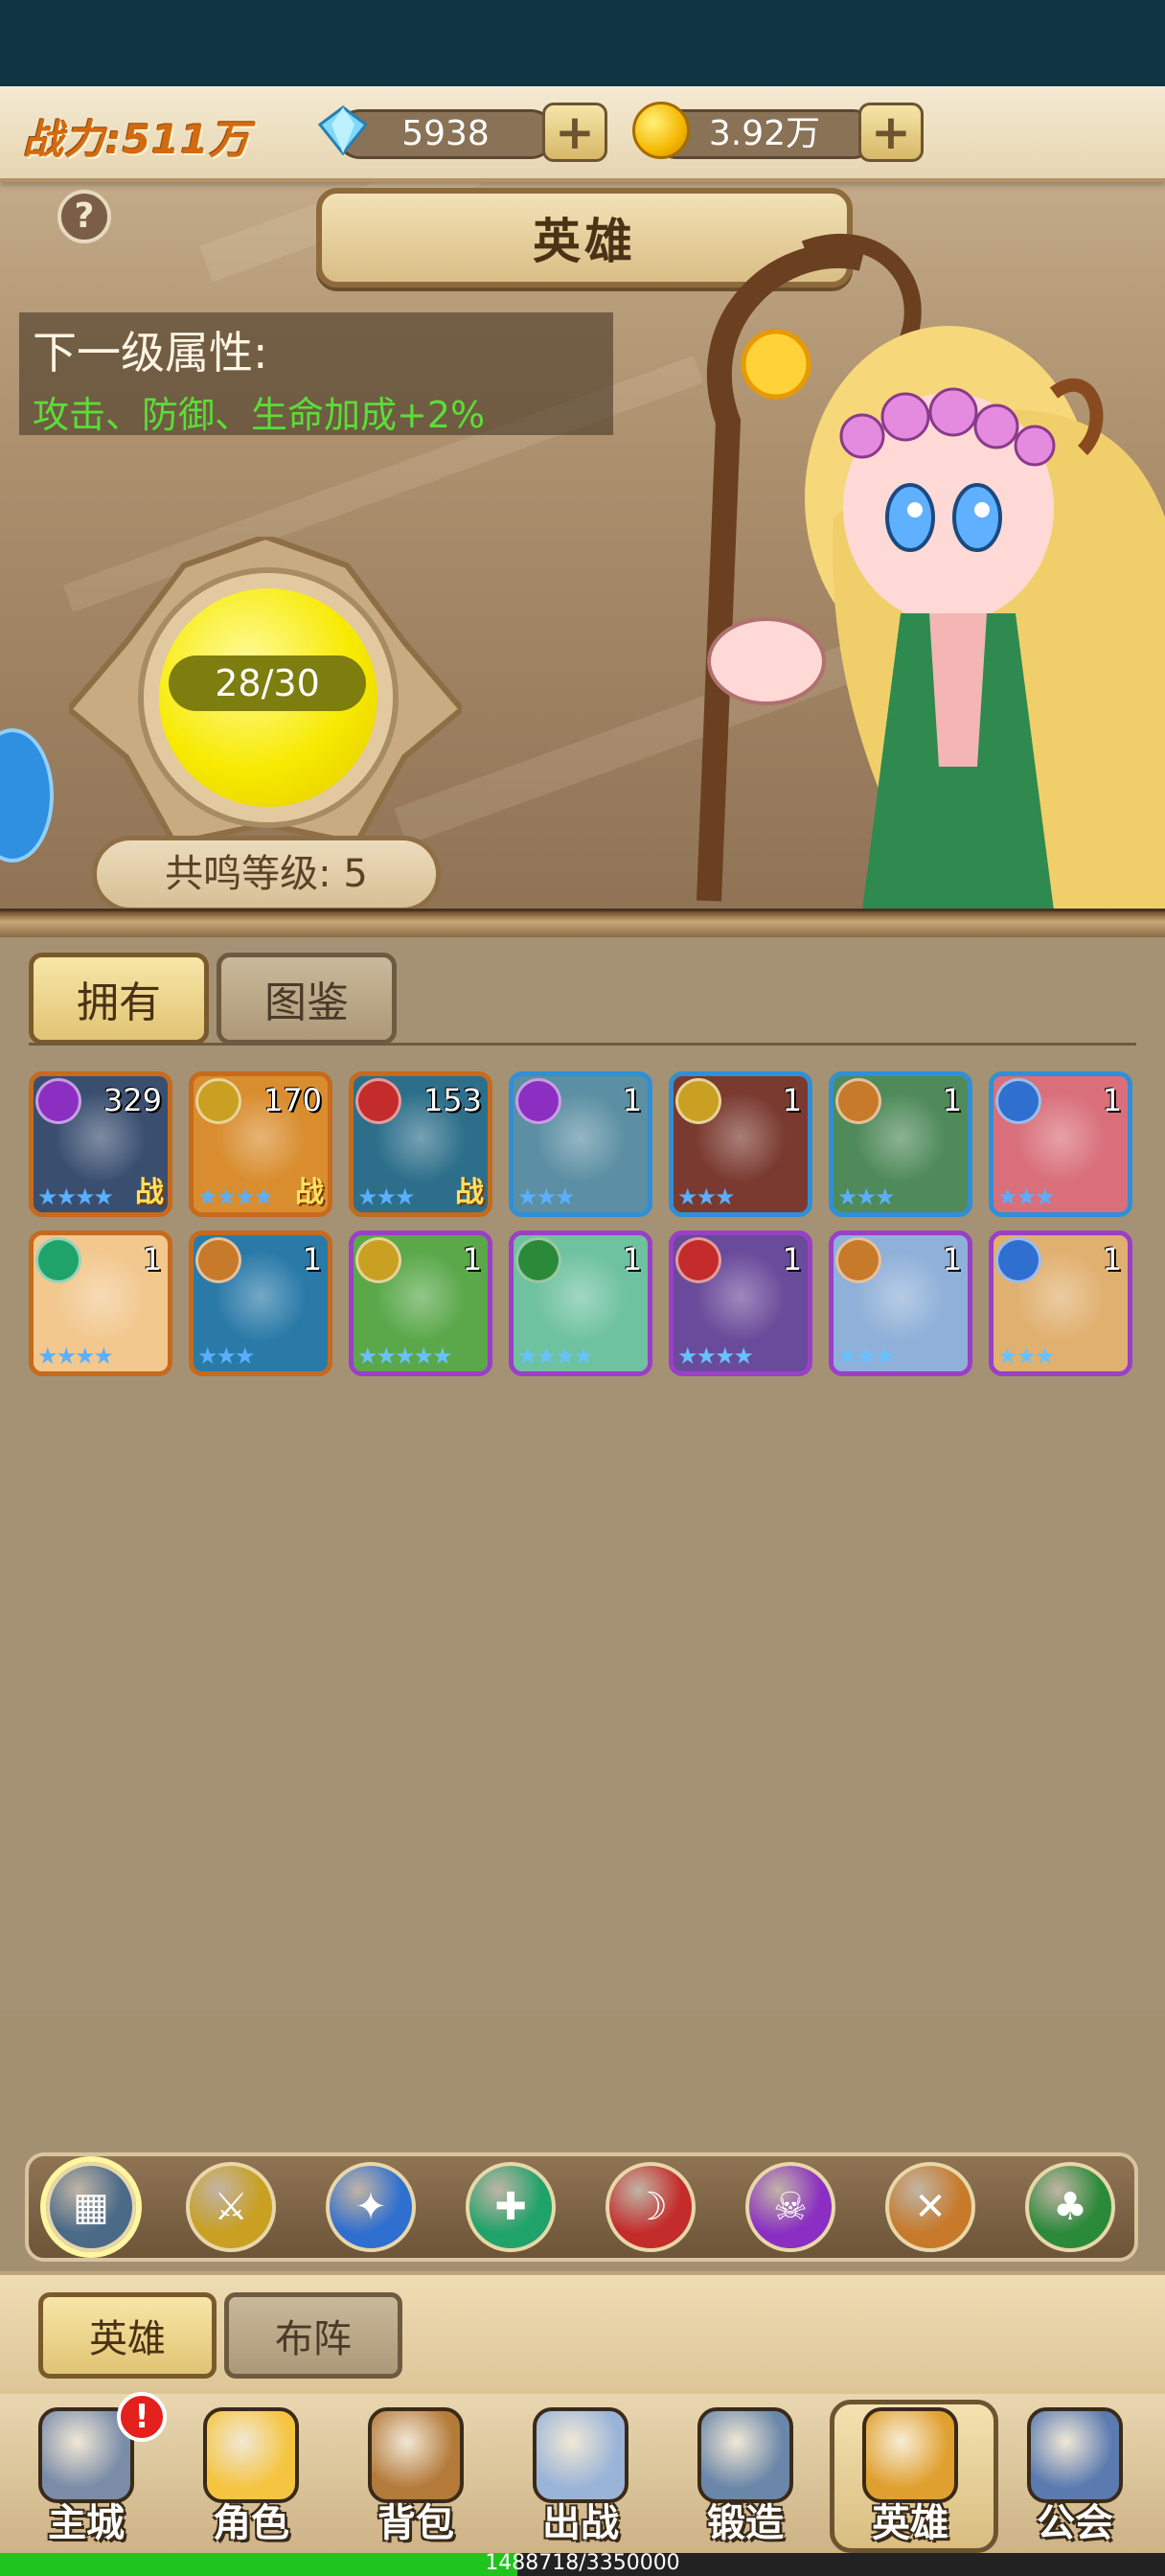 This screenshot has width=1165, height=2576. Describe the element at coordinates (84, 216) in the screenshot. I see `help-button: ?` at that location.